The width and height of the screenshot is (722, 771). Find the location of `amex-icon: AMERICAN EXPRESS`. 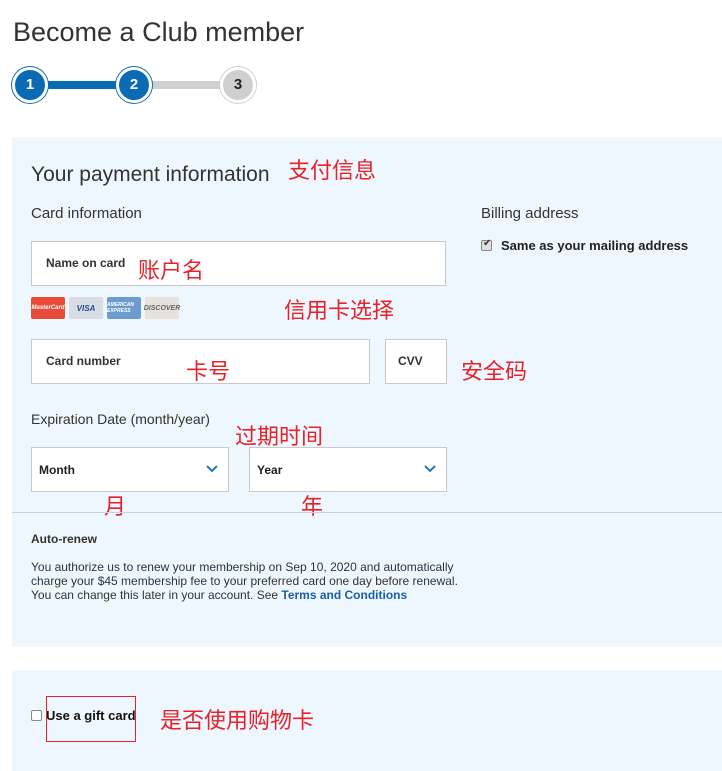

amex-icon: AMERICAN EXPRESS is located at coordinates (124, 308).